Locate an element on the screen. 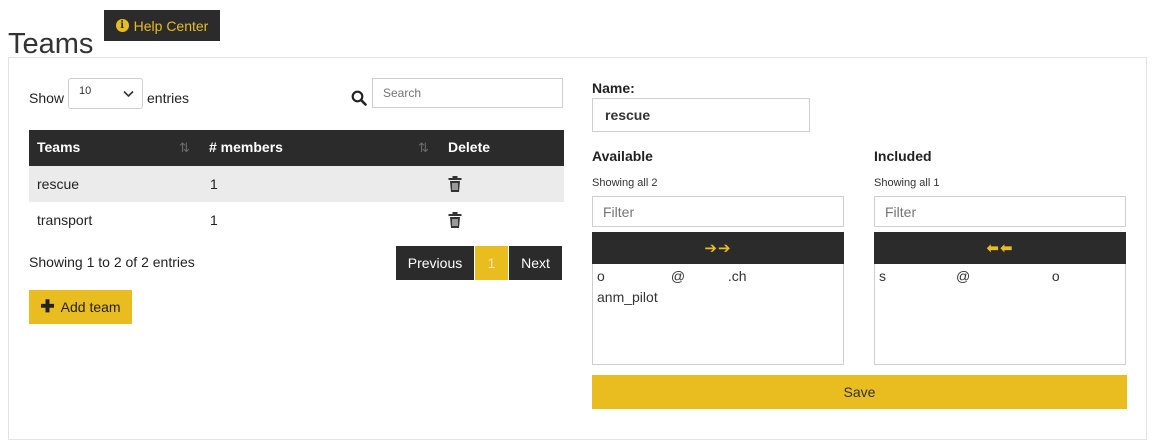 The width and height of the screenshot is (1154, 448). table-info: Showing 1 to 2 of 2 entries is located at coordinates (112, 262).